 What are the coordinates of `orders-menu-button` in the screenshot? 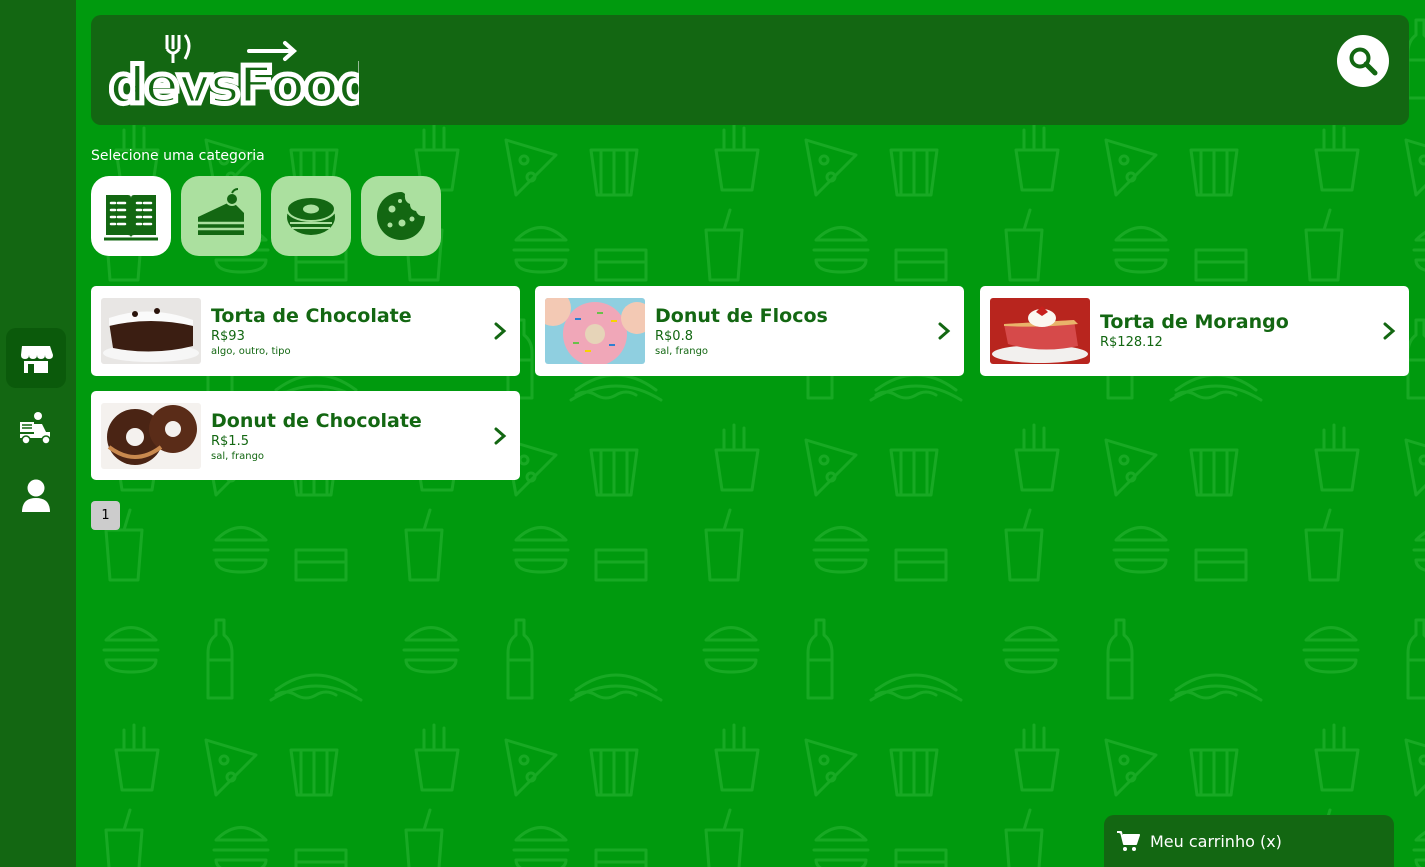 It's located at (36, 428).